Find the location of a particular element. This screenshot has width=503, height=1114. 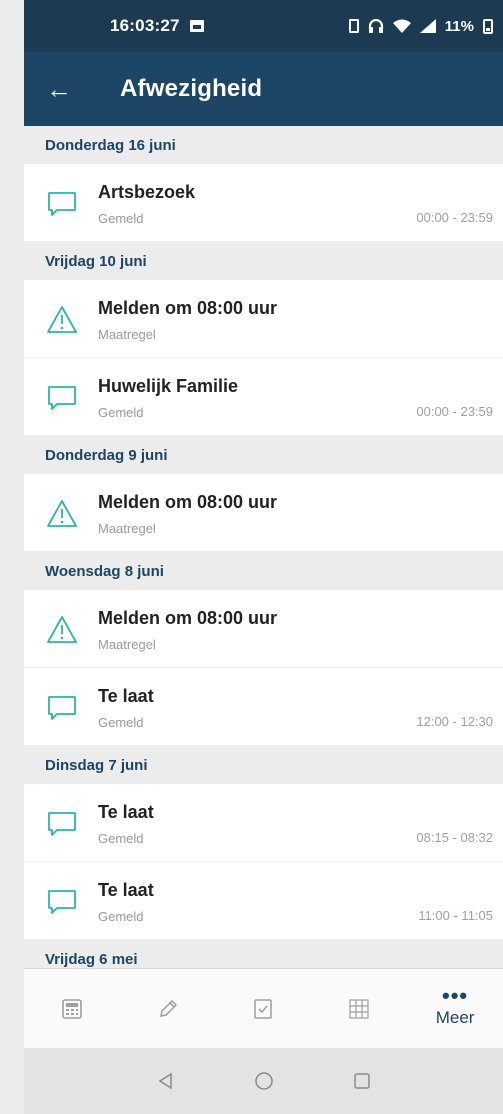

status-time: 16:03:27 is located at coordinates (145, 25).